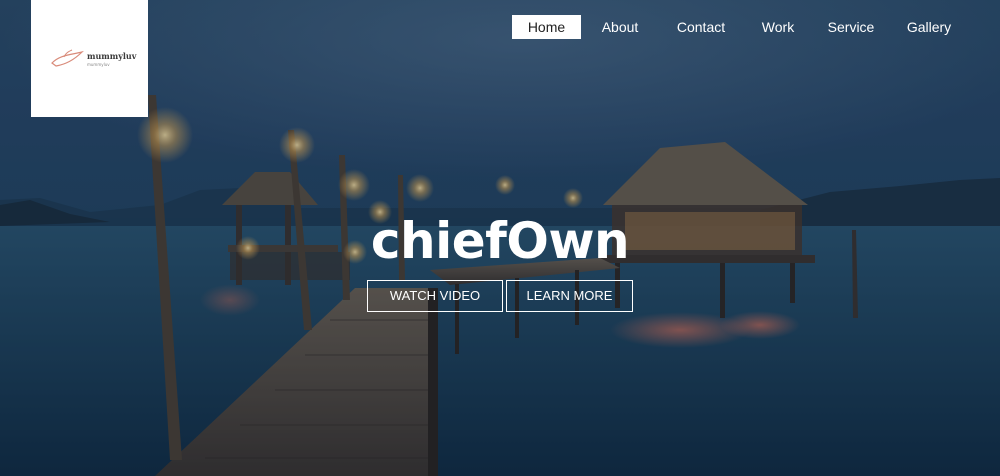  What do you see at coordinates (701, 27) in the screenshot?
I see `nav-contact: Contact` at bounding box center [701, 27].